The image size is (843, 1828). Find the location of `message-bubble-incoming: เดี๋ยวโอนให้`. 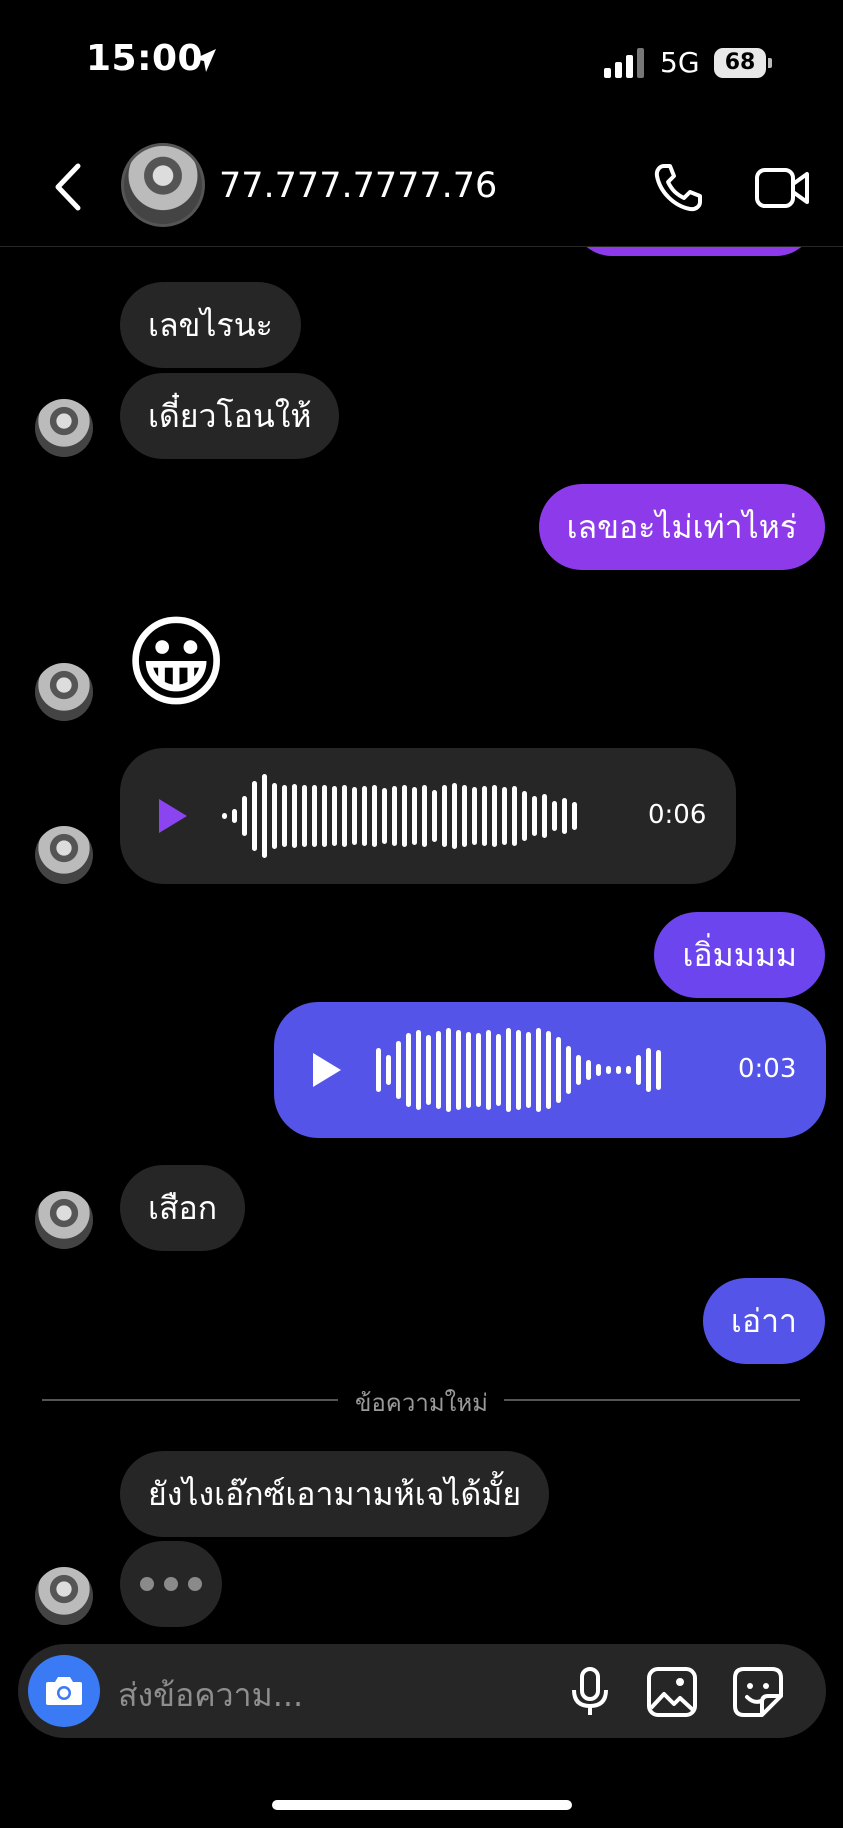

message-bubble-incoming: เดี๋ยวโอนให้ is located at coordinates (230, 416).